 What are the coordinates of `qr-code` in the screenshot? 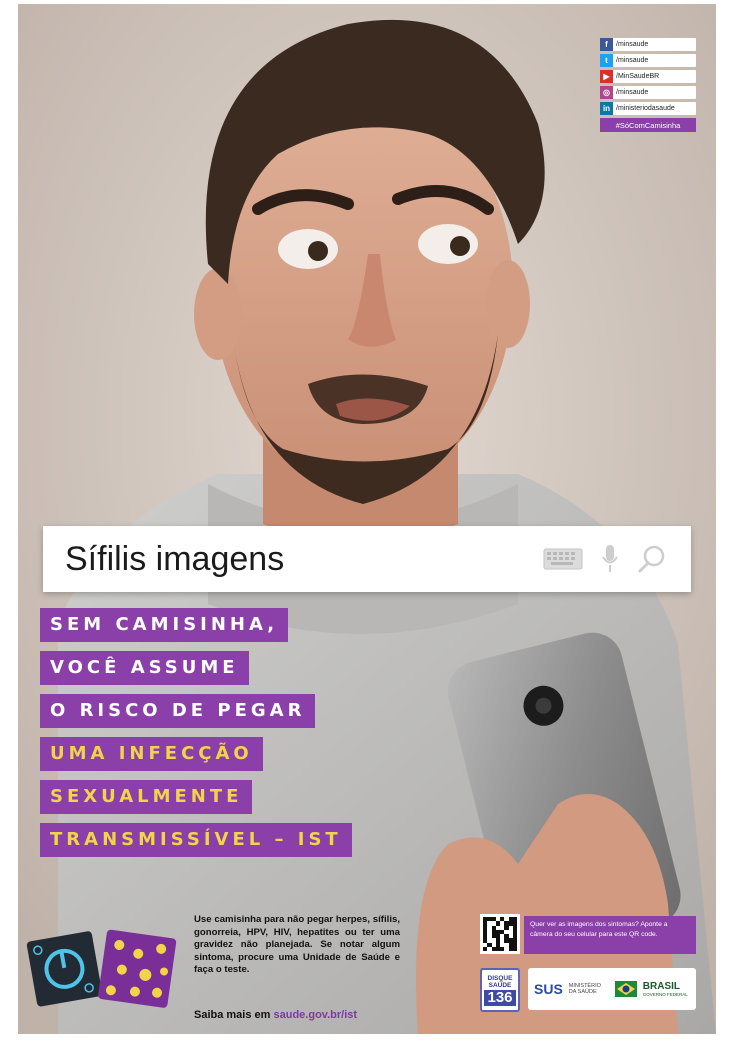 It's located at (500, 934).